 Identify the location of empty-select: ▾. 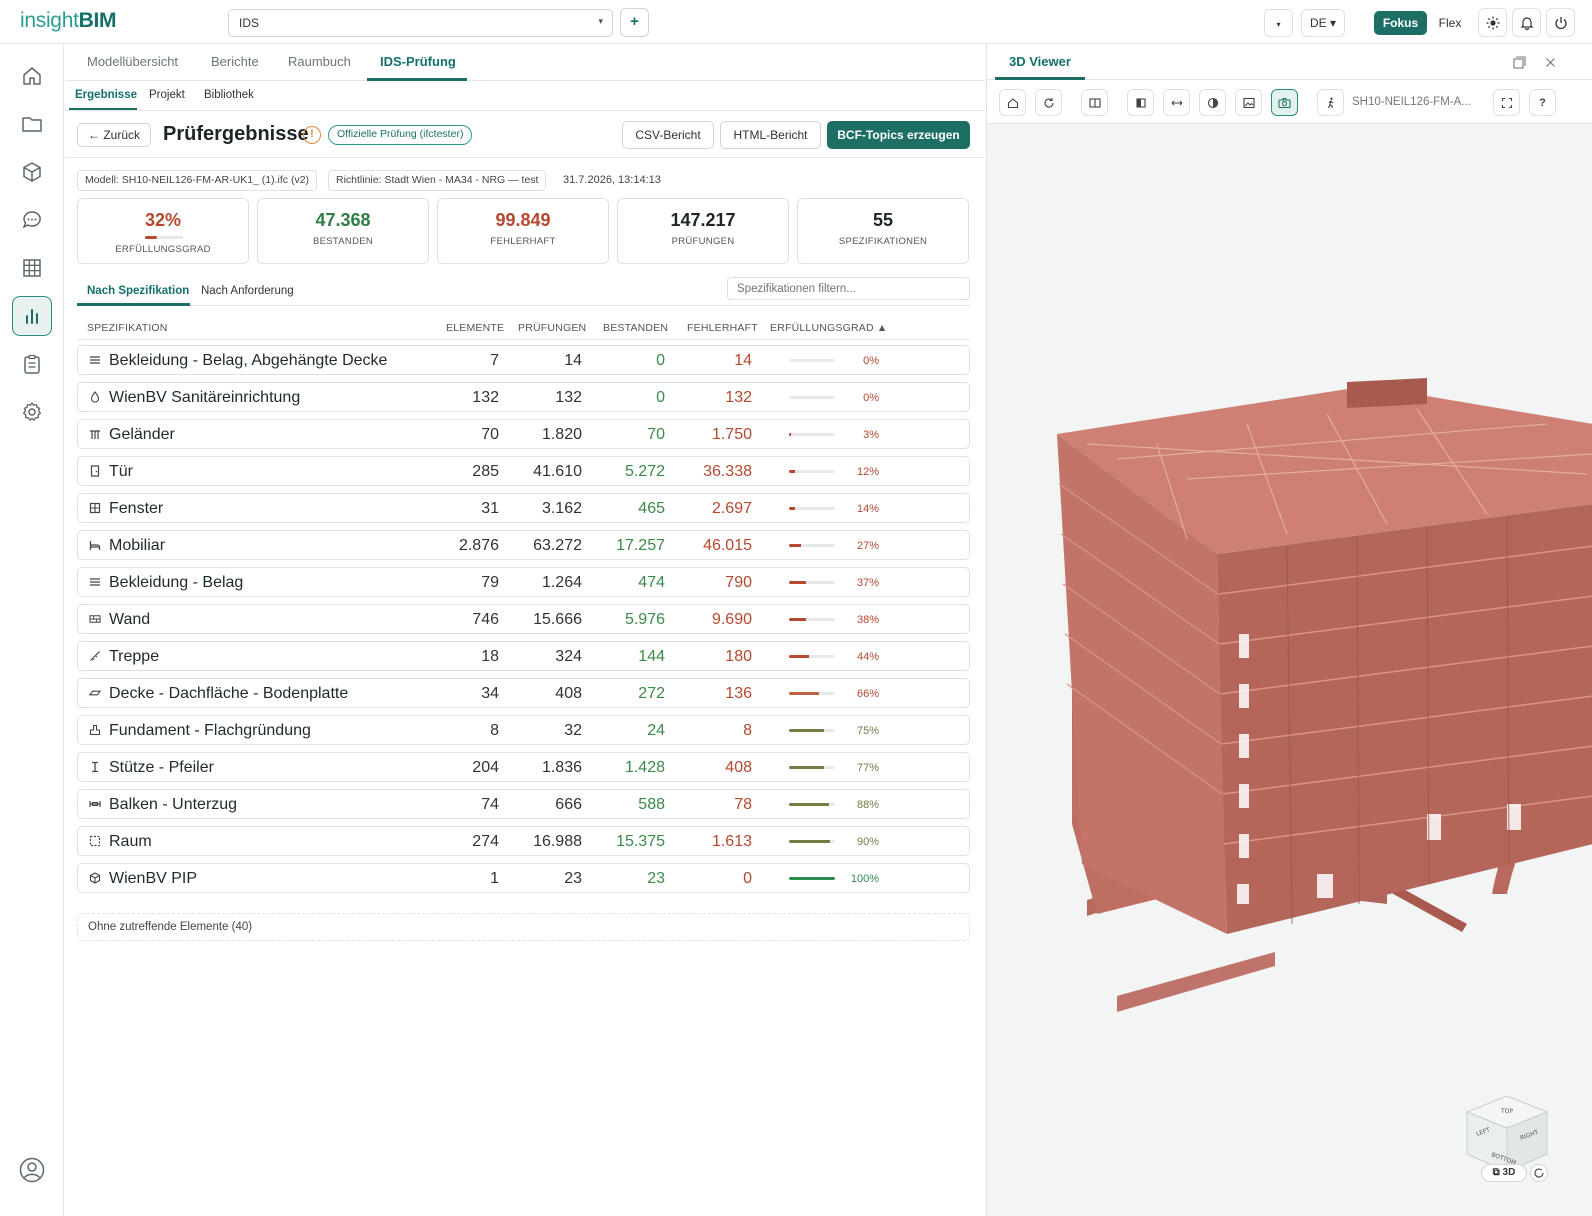
(1278, 23).